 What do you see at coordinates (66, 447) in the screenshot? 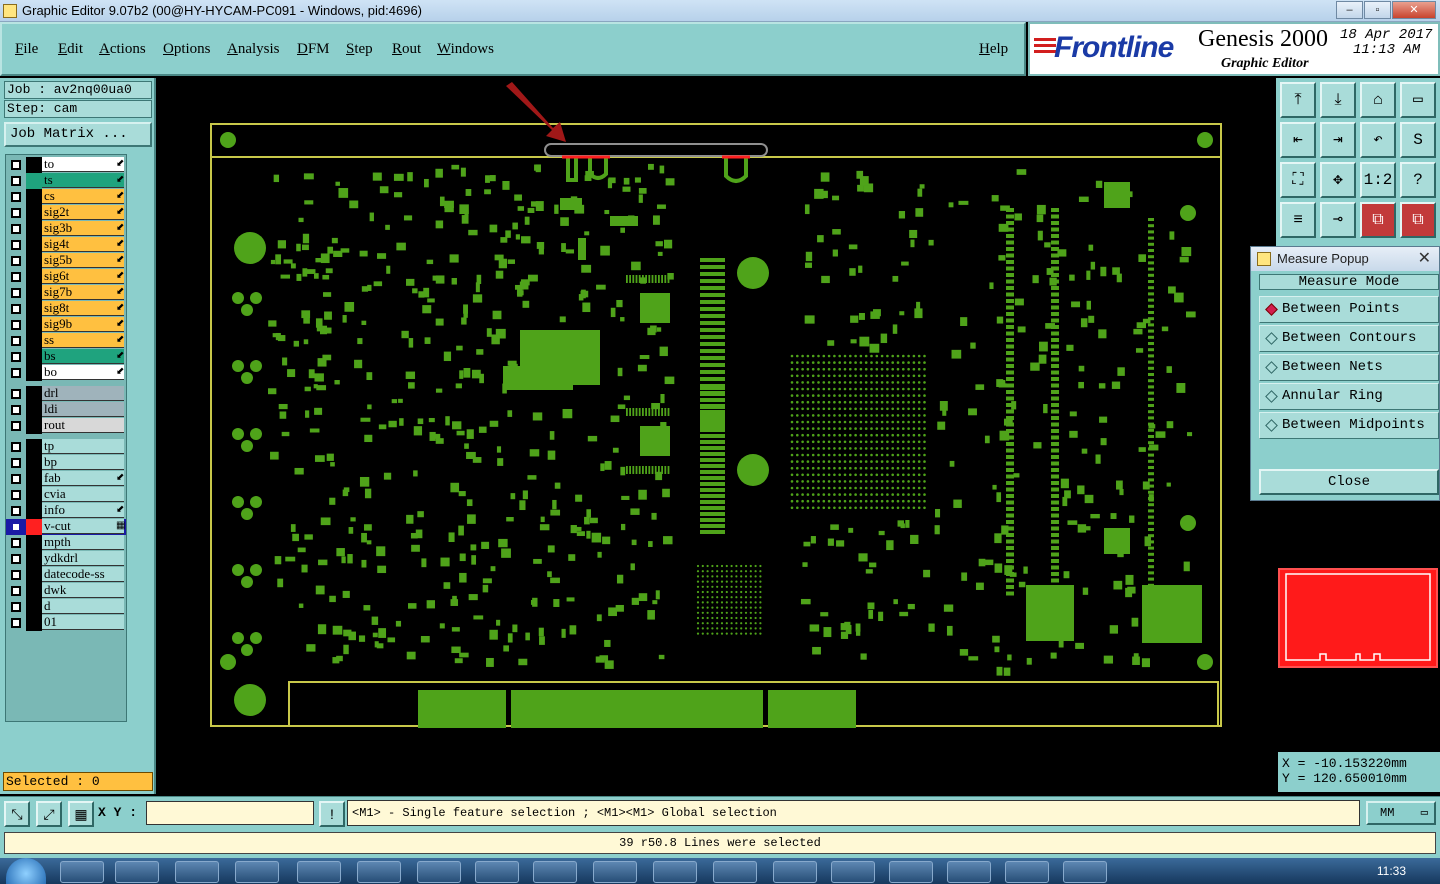
I see `layer-row-tp: tp` at bounding box center [66, 447].